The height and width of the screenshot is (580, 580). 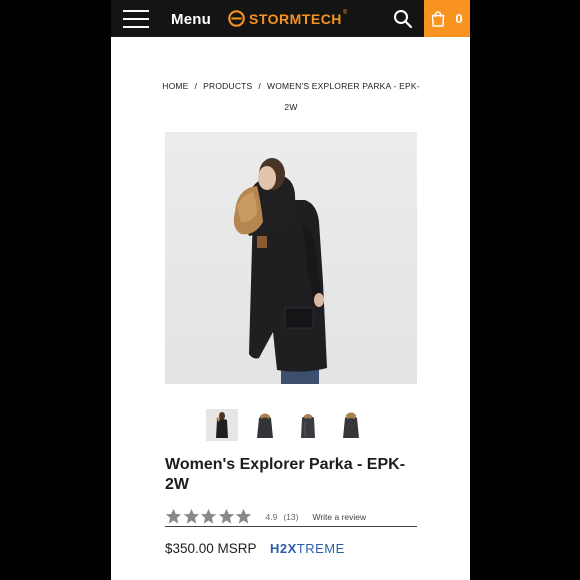 I want to click on parka-side-icon, so click(x=308, y=426).